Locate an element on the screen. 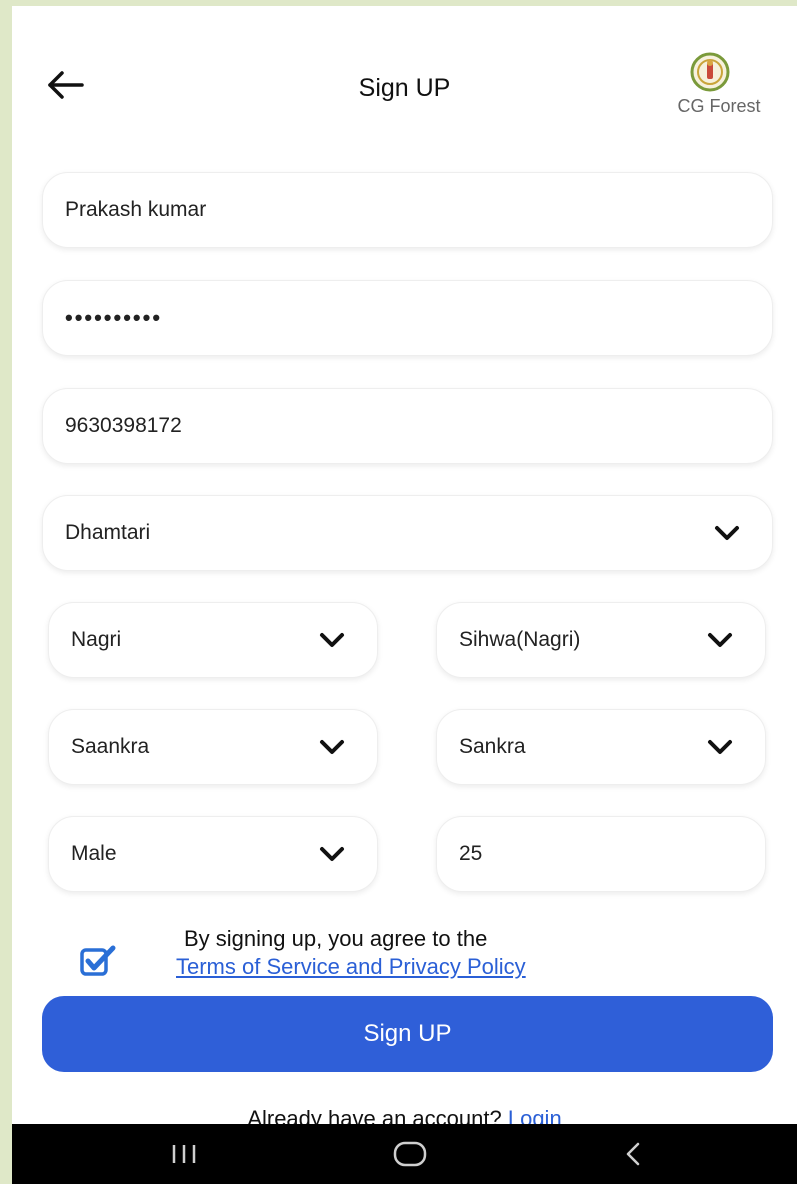 The height and width of the screenshot is (1184, 797). nav-back-button is located at coordinates (633, 1154).